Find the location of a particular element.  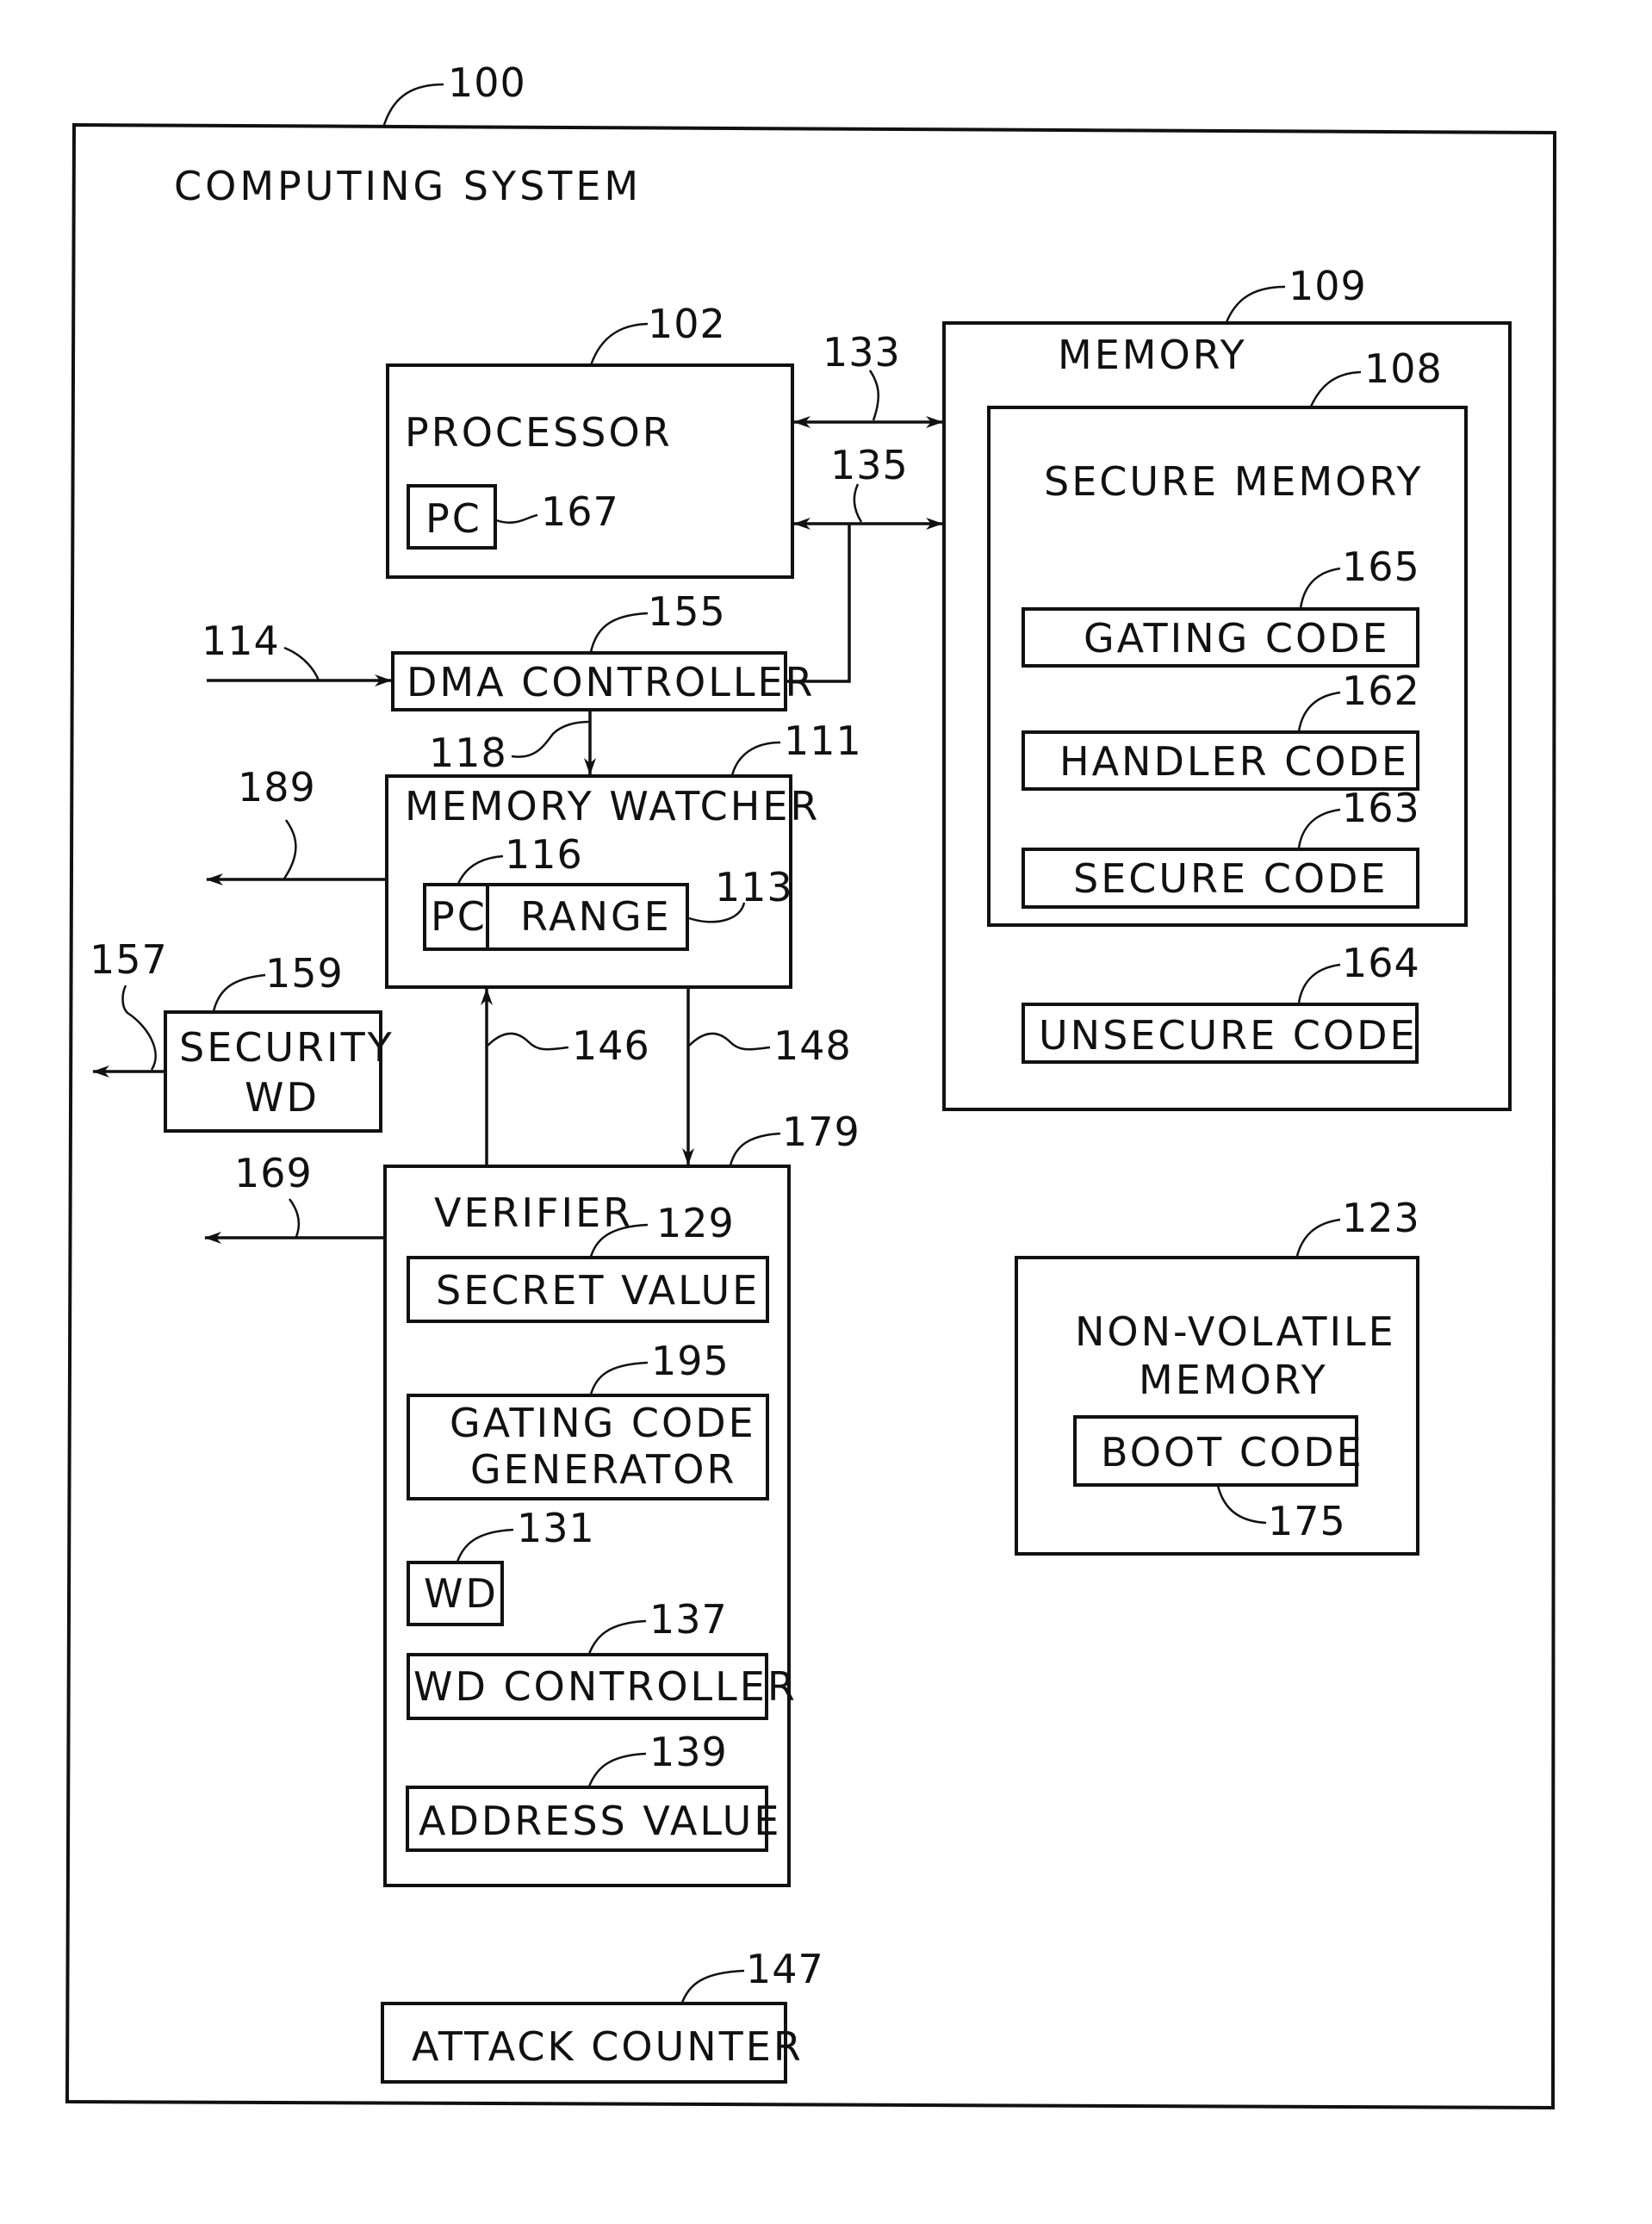

ref-label-123: 123 is located at coordinates (1381, 1218).